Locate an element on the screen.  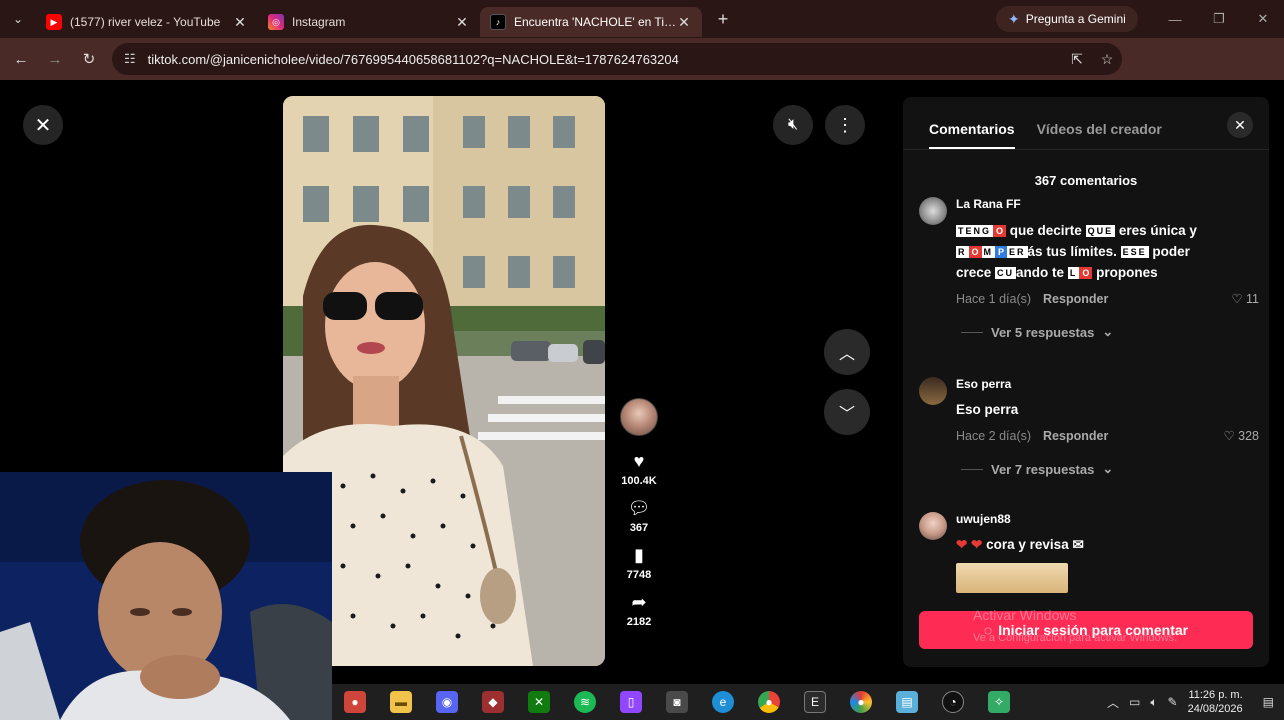
gemini-button: ✦ Pregunta a Gemini is located at coordinates (1067, 19).